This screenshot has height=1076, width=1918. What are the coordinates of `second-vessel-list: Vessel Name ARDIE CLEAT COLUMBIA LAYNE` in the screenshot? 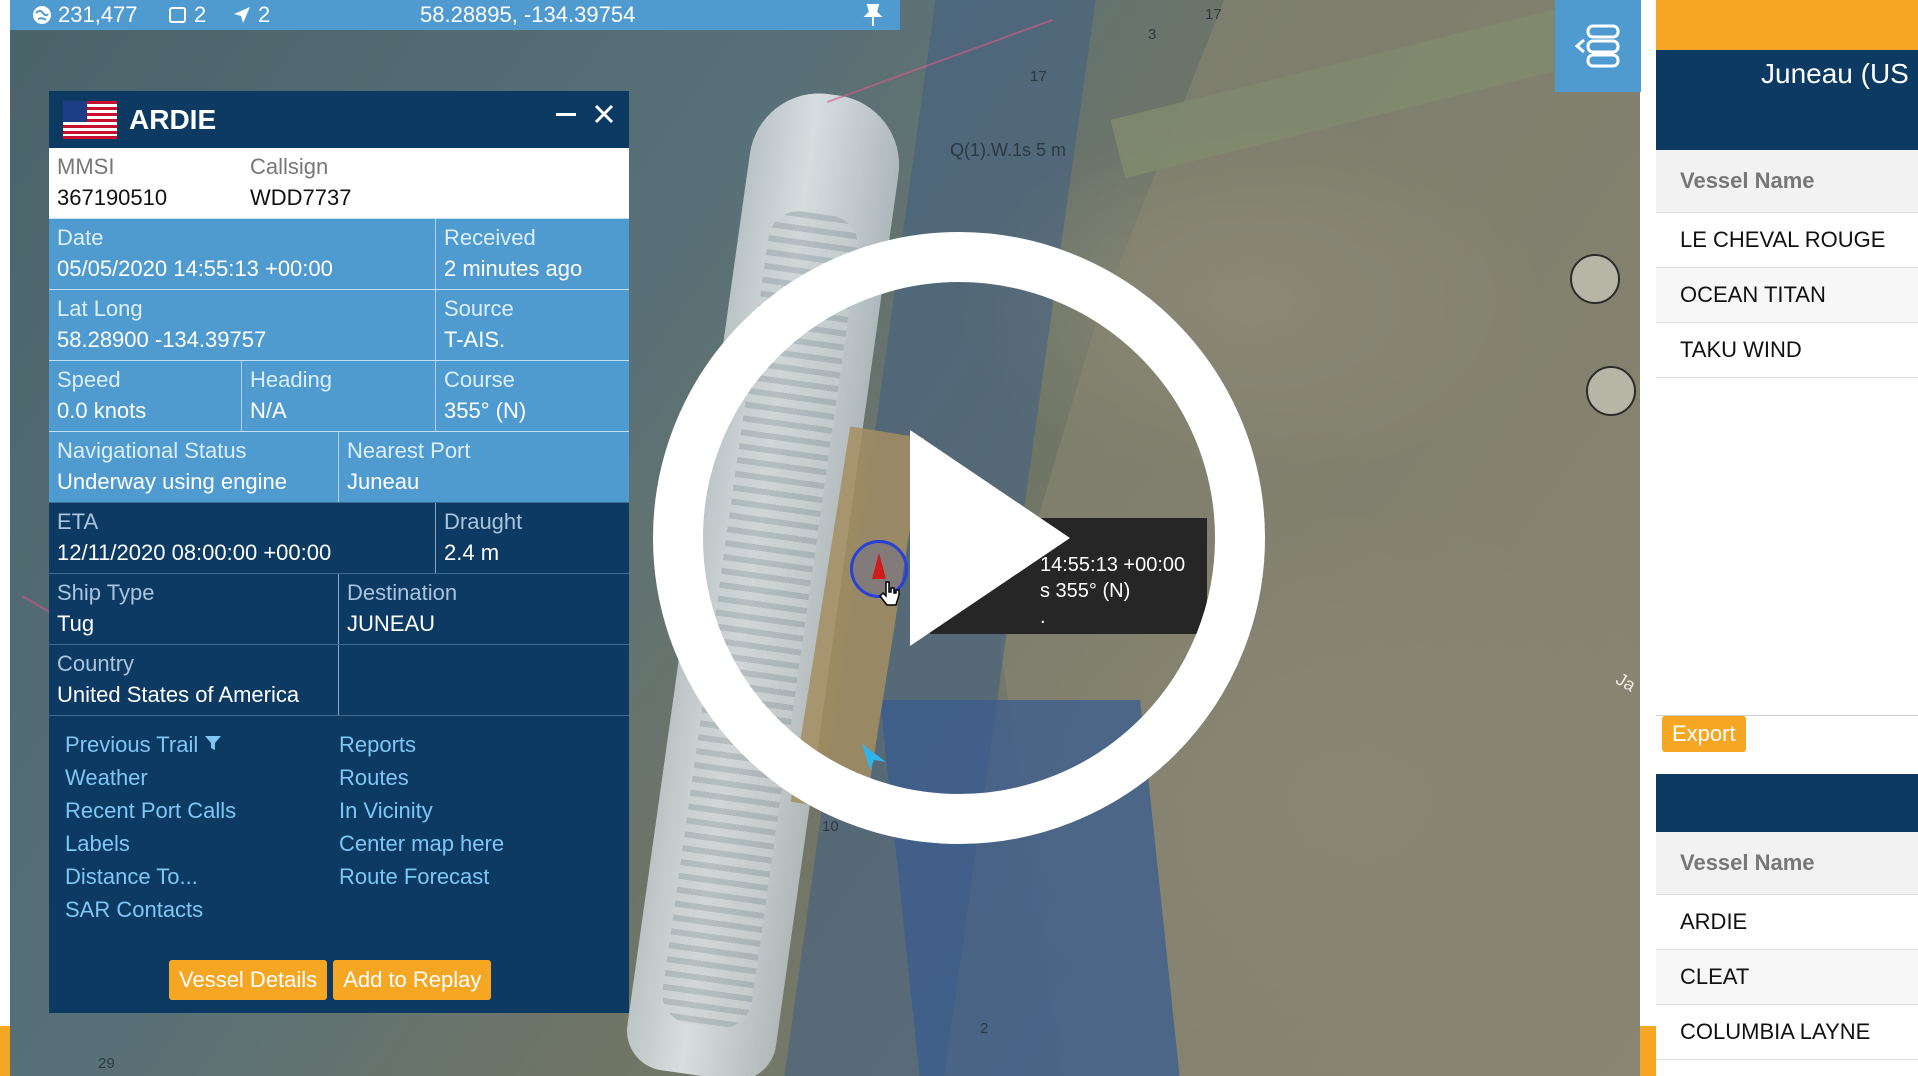 It's located at (1787, 946).